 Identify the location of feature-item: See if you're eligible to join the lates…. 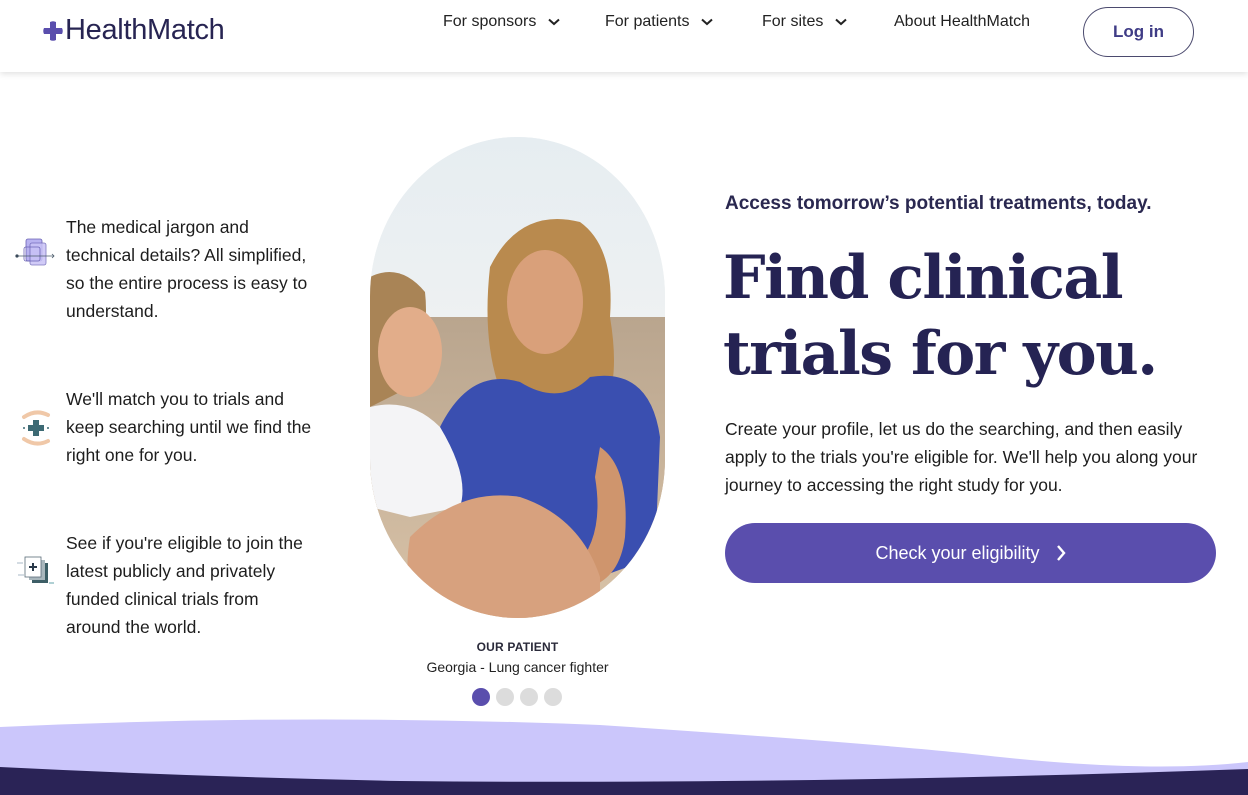
(169, 585).